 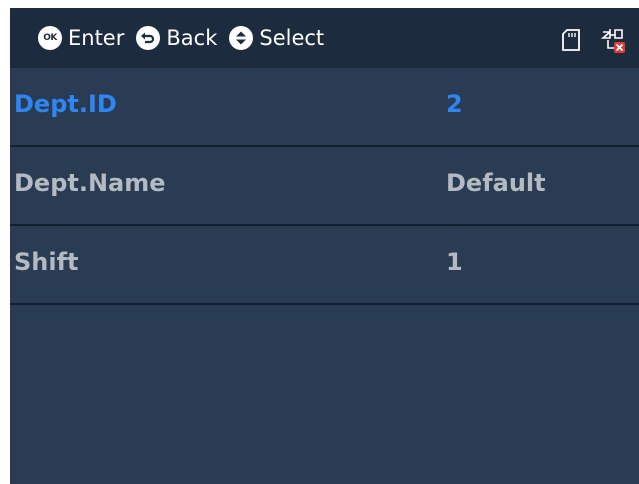 What do you see at coordinates (96, 38) in the screenshot?
I see `enter-hint-label: Enter` at bounding box center [96, 38].